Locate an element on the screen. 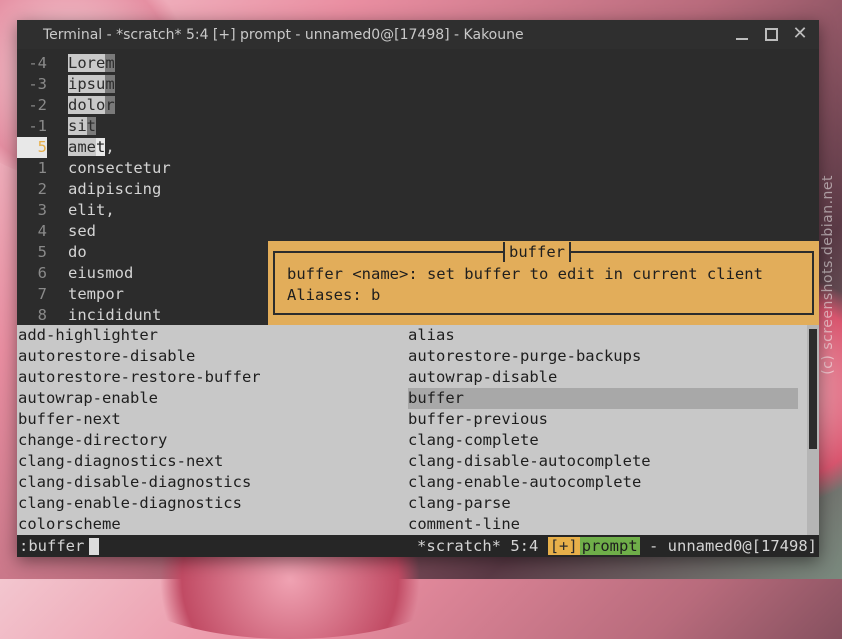 The width and height of the screenshot is (842, 639). modified-badge: [+] is located at coordinates (563, 546).